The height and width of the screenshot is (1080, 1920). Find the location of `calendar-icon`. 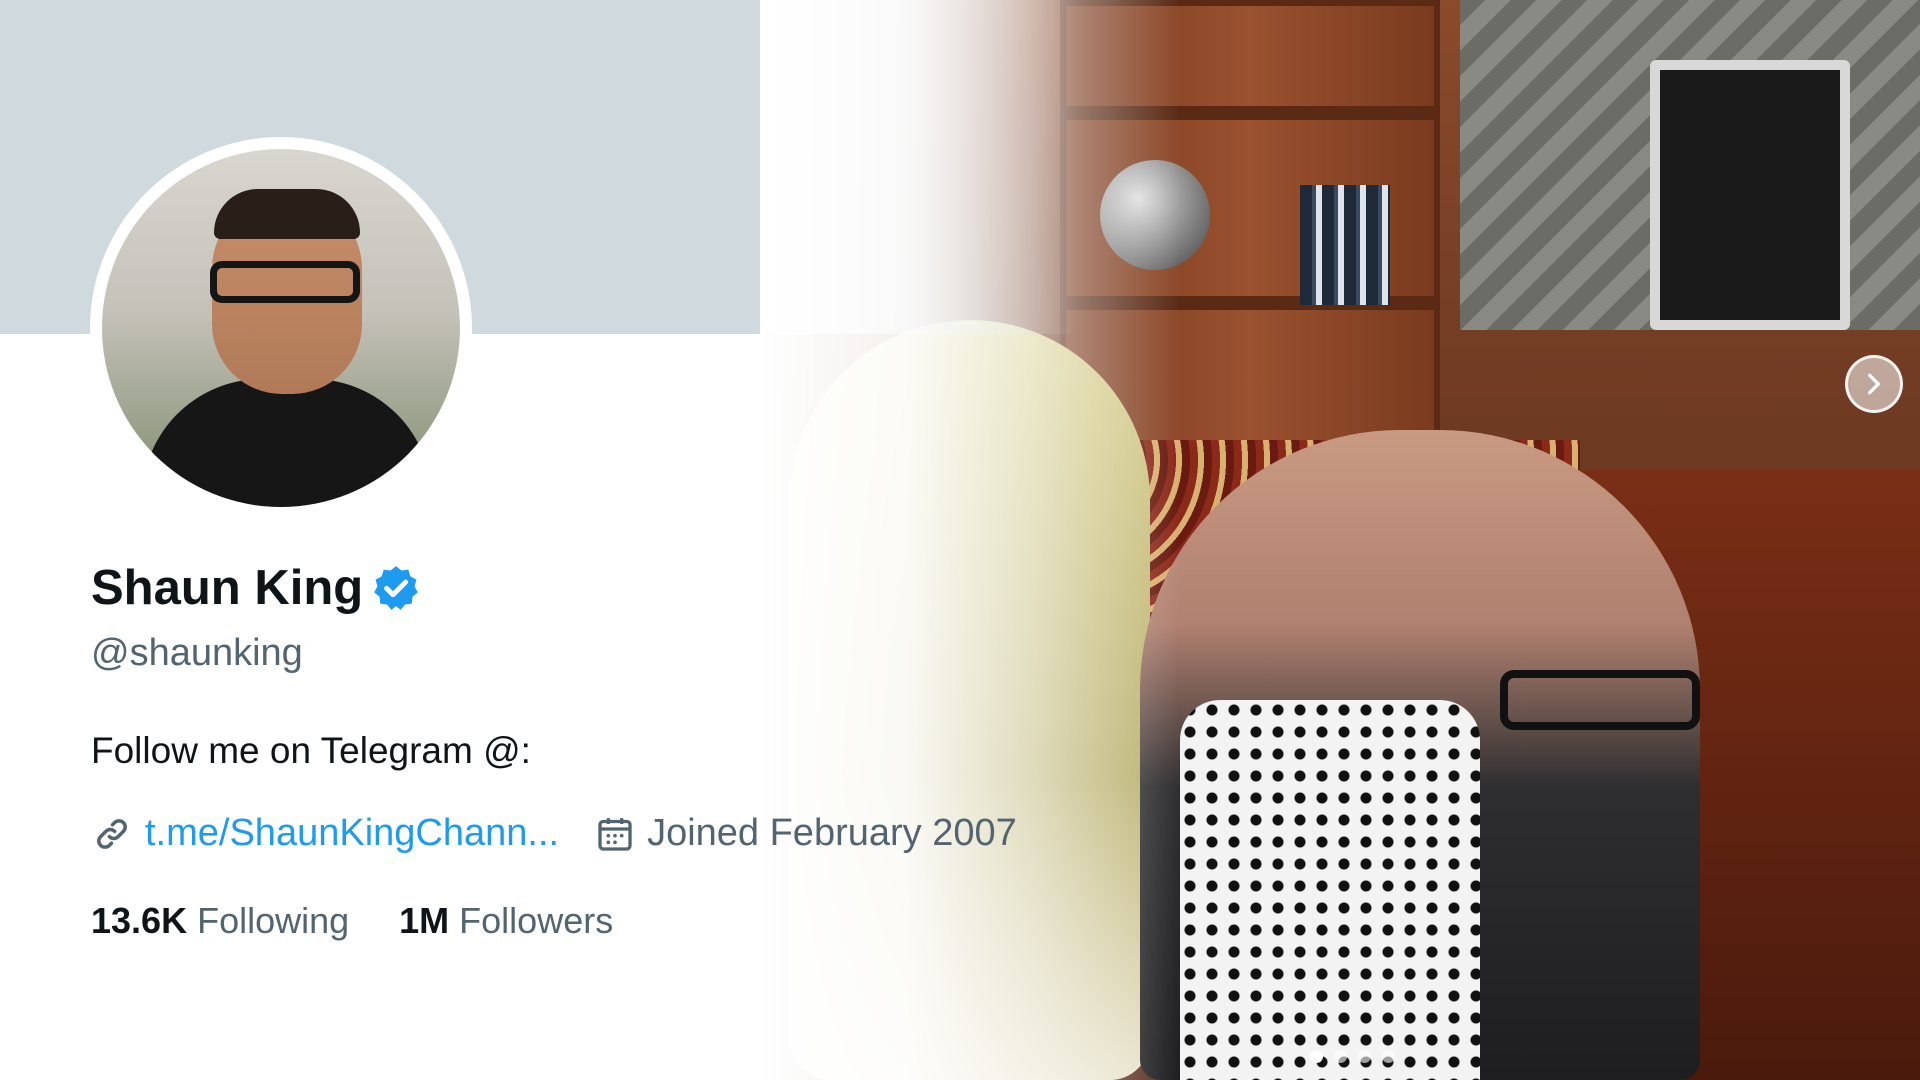

calendar-icon is located at coordinates (615, 834).